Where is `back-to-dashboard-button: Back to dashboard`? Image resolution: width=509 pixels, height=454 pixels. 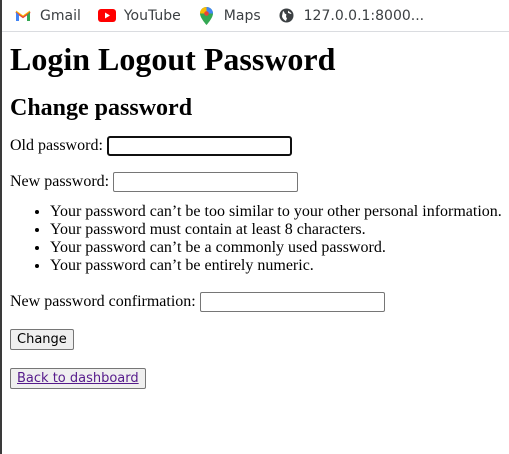
back-to-dashboard-button: Back to dashboard is located at coordinates (78, 378).